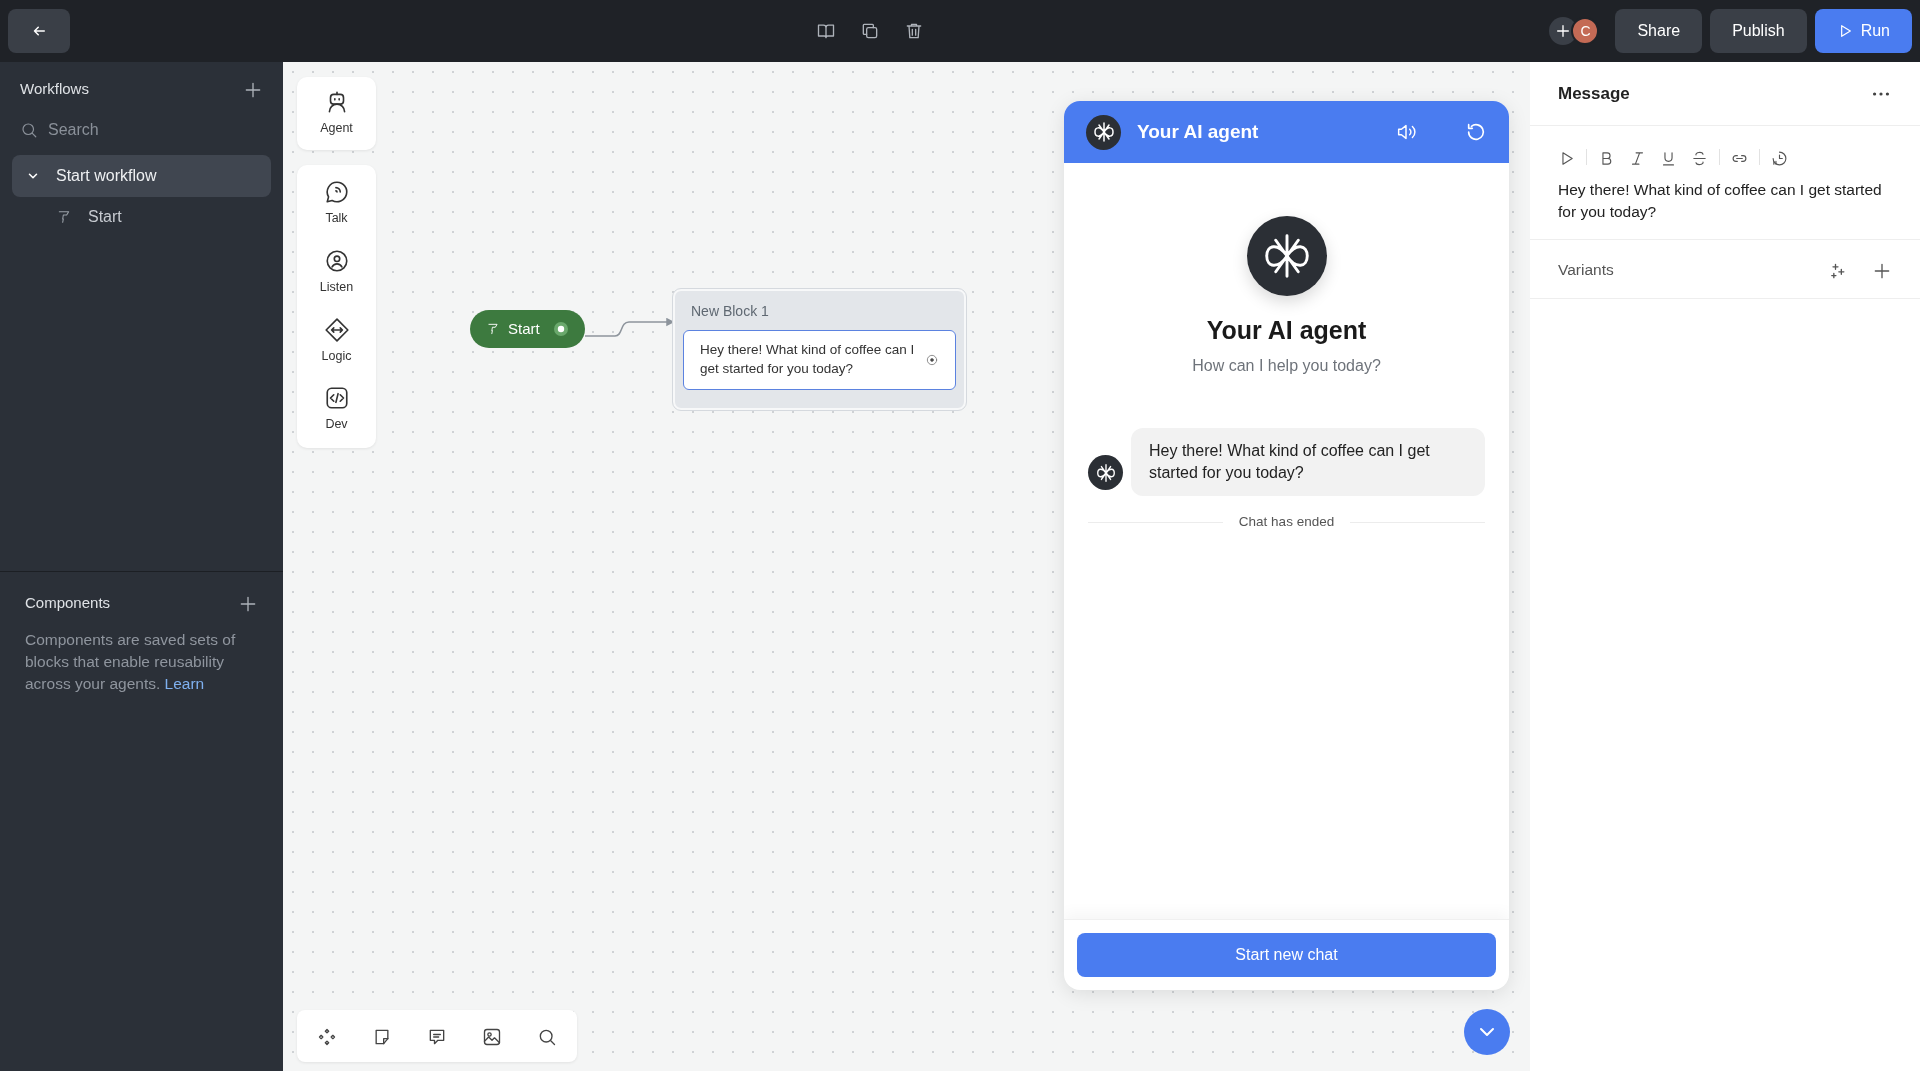  Describe the element at coordinates (141, 216) in the screenshot. I see `workflow-step-item: Start` at that location.